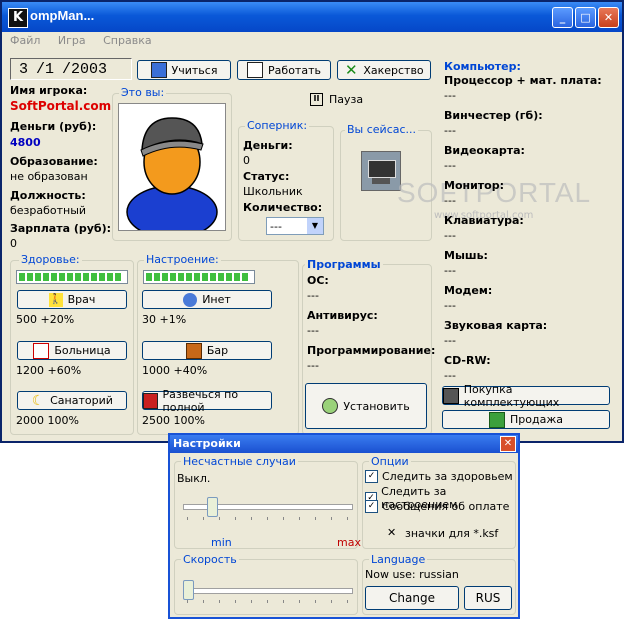  What do you see at coordinates (207, 401) in the screenshot?
I see `party-button: Развечься по полной` at bounding box center [207, 401].